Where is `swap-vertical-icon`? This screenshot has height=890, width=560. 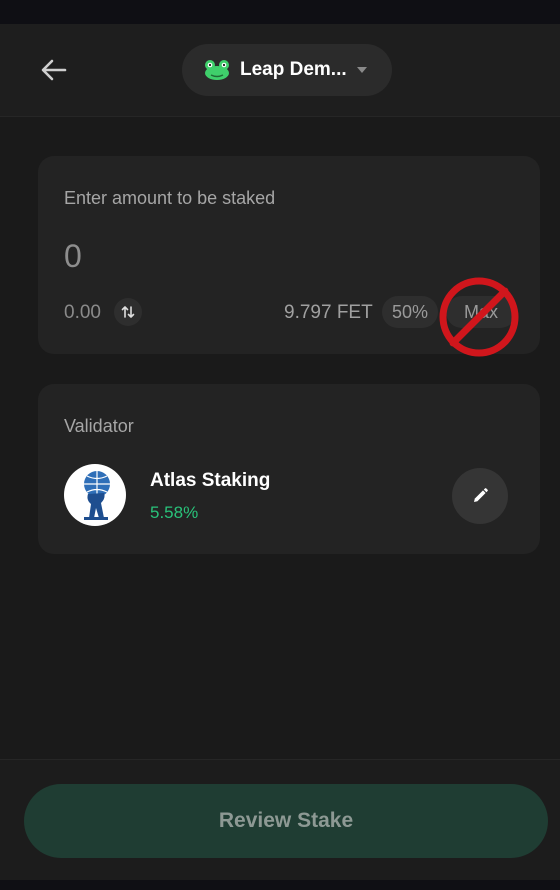
swap-vertical-icon is located at coordinates (128, 312).